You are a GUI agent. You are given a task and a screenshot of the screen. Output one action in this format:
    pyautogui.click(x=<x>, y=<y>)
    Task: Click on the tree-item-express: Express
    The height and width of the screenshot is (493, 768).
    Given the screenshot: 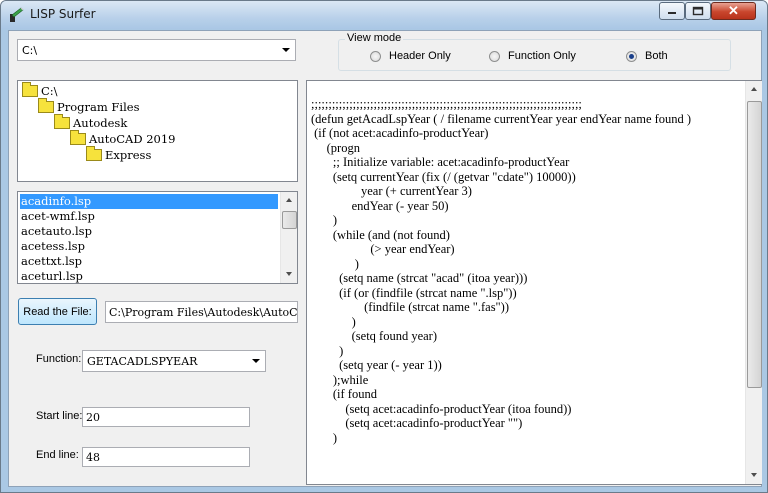 What is the action you would take?
    pyautogui.click(x=119, y=154)
    